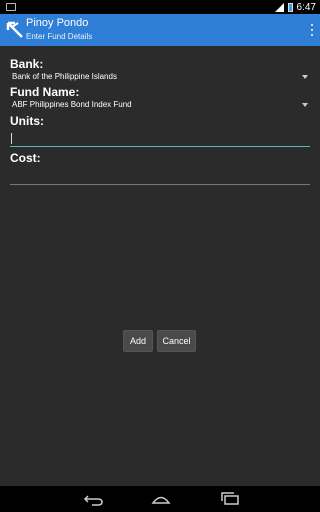 This screenshot has width=320, height=512. What do you see at coordinates (160, 105) in the screenshot?
I see `fund-name-spinner: ABF Philippines Bond Index Fund` at bounding box center [160, 105].